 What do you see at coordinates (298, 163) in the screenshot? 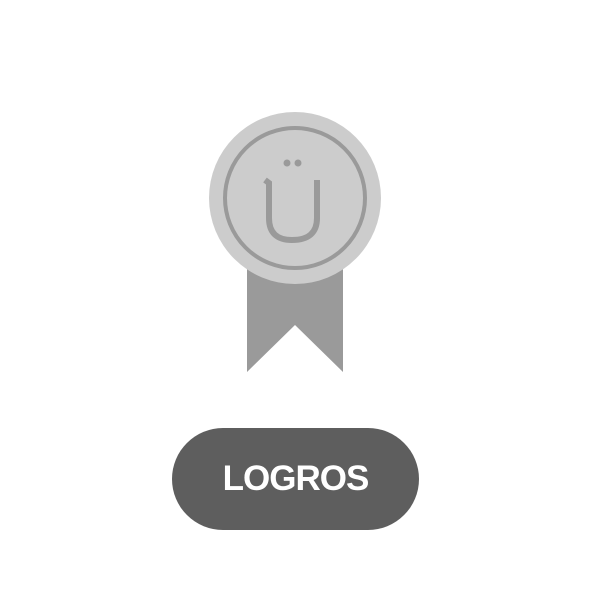
I see `umlaut-dot-right` at bounding box center [298, 163].